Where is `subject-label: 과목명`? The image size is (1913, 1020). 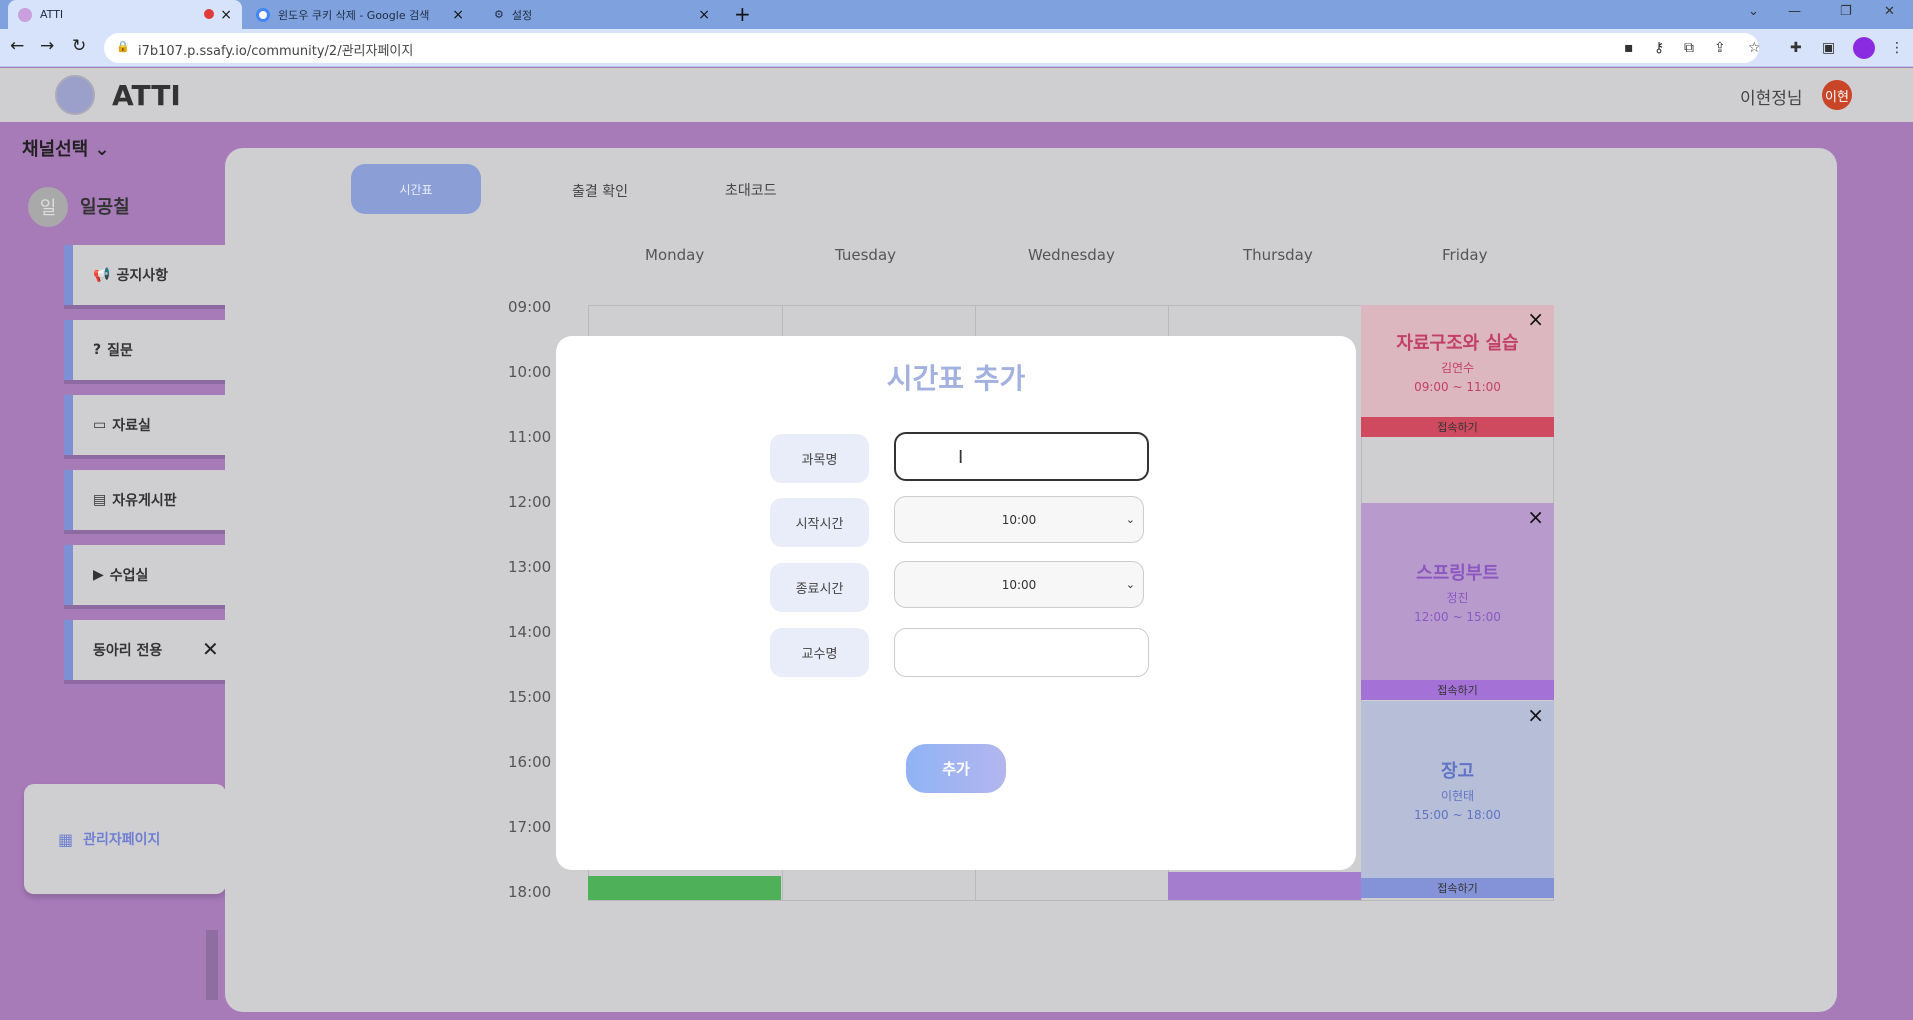 subject-label: 과목명 is located at coordinates (819, 458).